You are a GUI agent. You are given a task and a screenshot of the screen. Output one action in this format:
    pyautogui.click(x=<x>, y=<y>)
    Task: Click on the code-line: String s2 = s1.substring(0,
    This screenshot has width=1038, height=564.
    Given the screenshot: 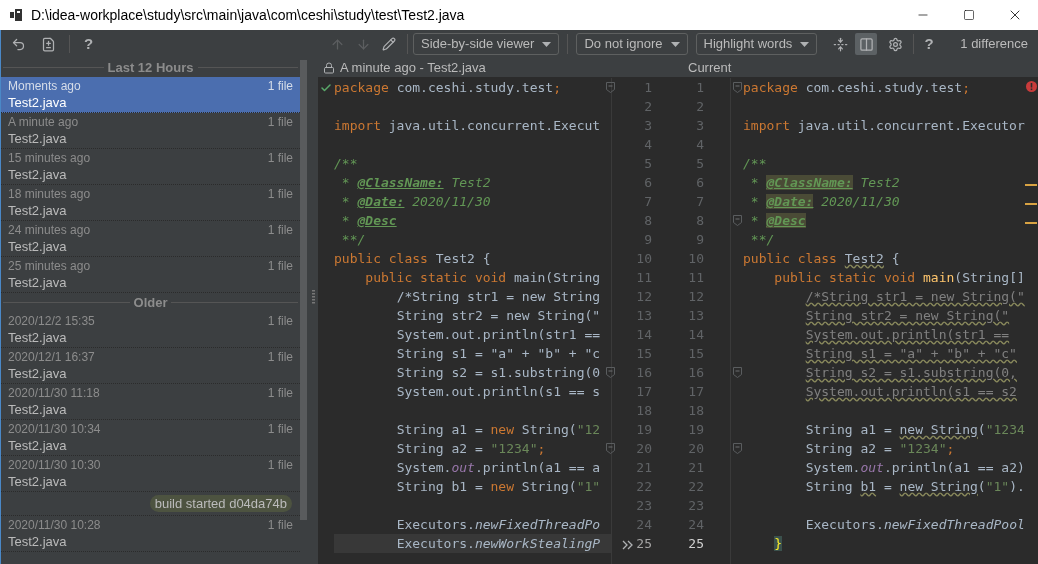 What is the action you would take?
    pyautogui.click(x=910, y=373)
    